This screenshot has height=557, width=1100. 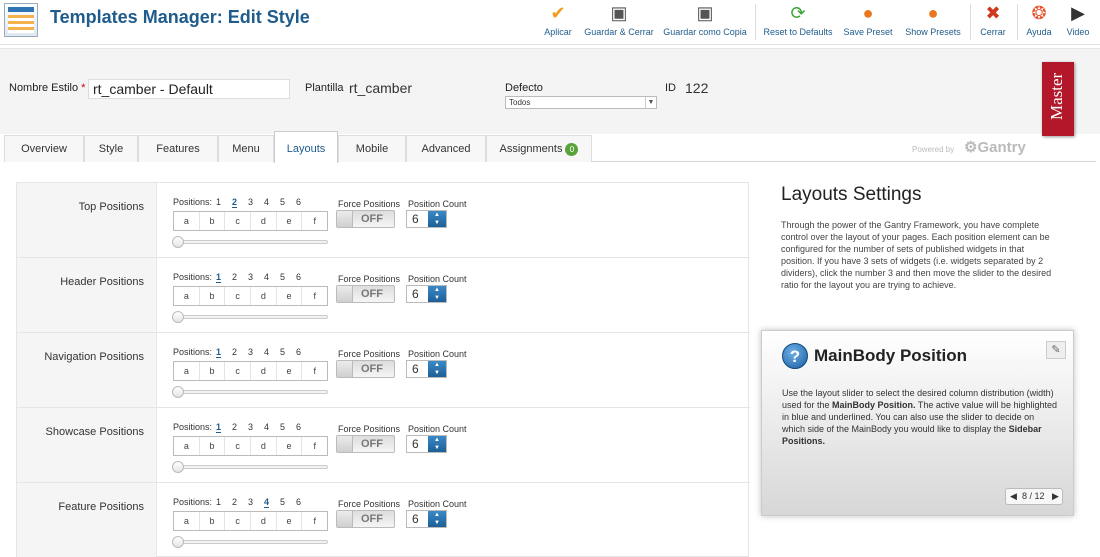 What do you see at coordinates (369, 279) in the screenshot?
I see `force-positions-label: Force Positions` at bounding box center [369, 279].